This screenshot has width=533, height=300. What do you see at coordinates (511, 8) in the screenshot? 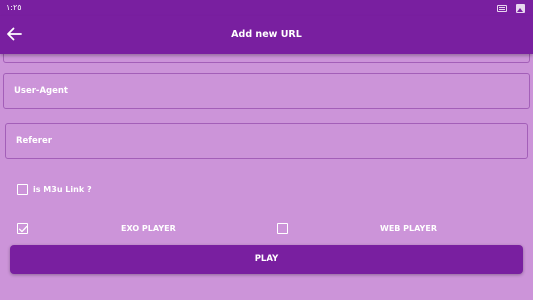
I see `status-icons` at bounding box center [511, 8].